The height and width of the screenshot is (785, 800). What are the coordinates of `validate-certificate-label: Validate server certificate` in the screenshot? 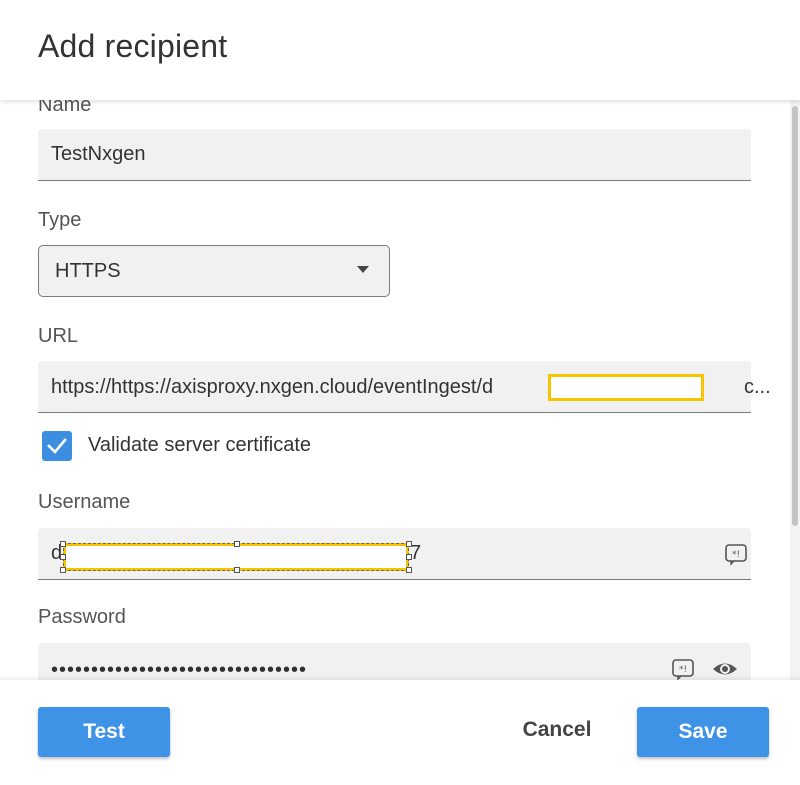 It's located at (200, 445).